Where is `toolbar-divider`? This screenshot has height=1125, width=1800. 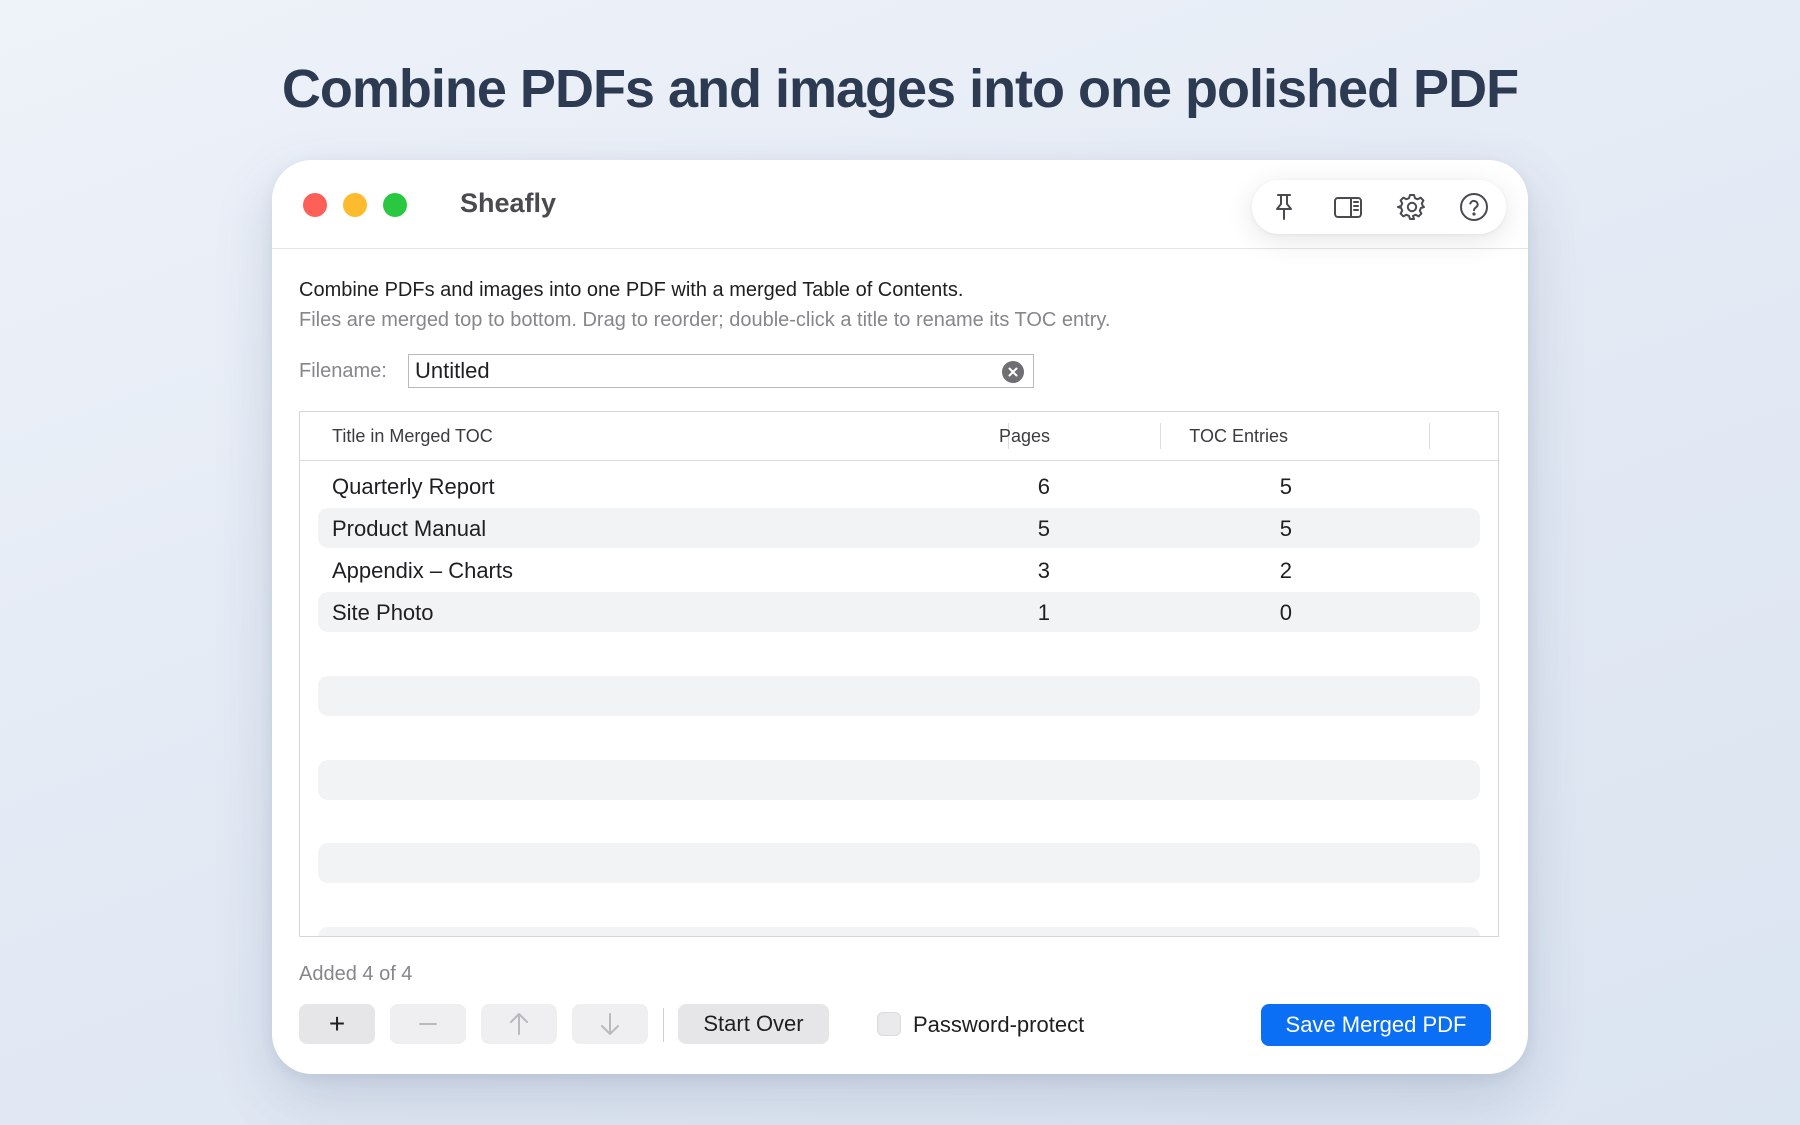 toolbar-divider is located at coordinates (663, 1025).